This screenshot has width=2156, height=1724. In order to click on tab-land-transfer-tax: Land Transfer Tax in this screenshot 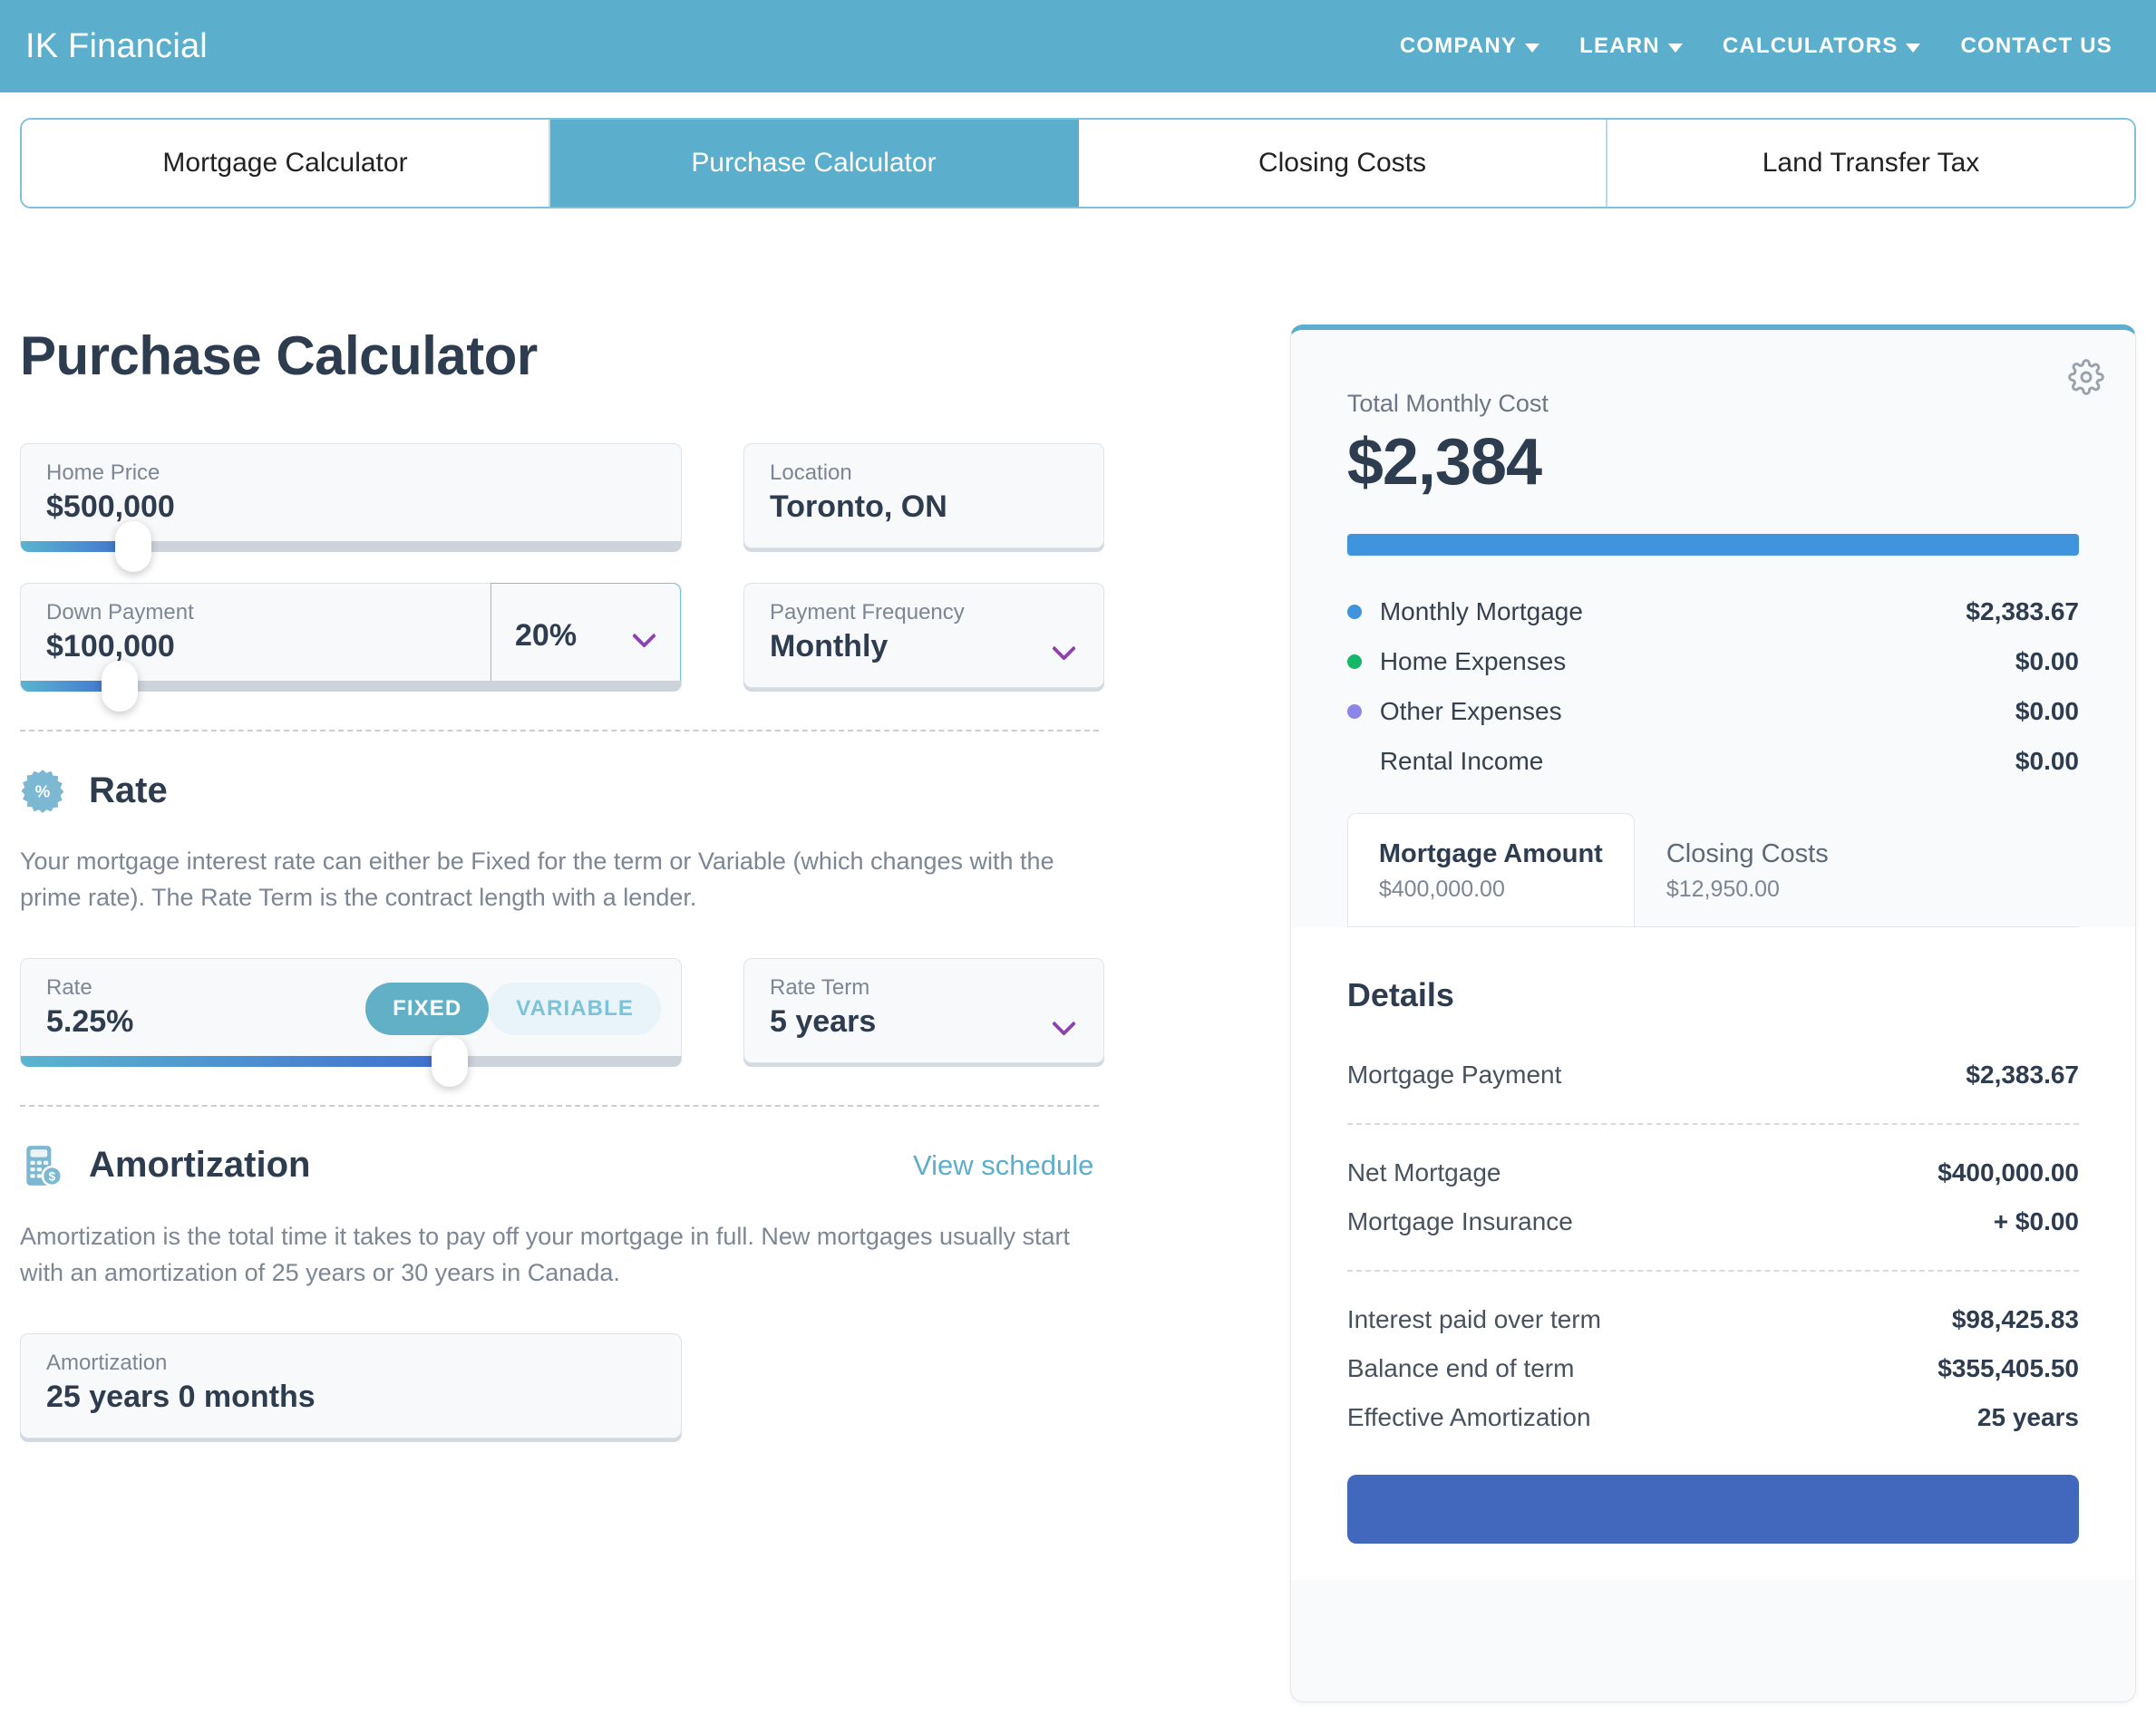, I will do `click(1870, 164)`.